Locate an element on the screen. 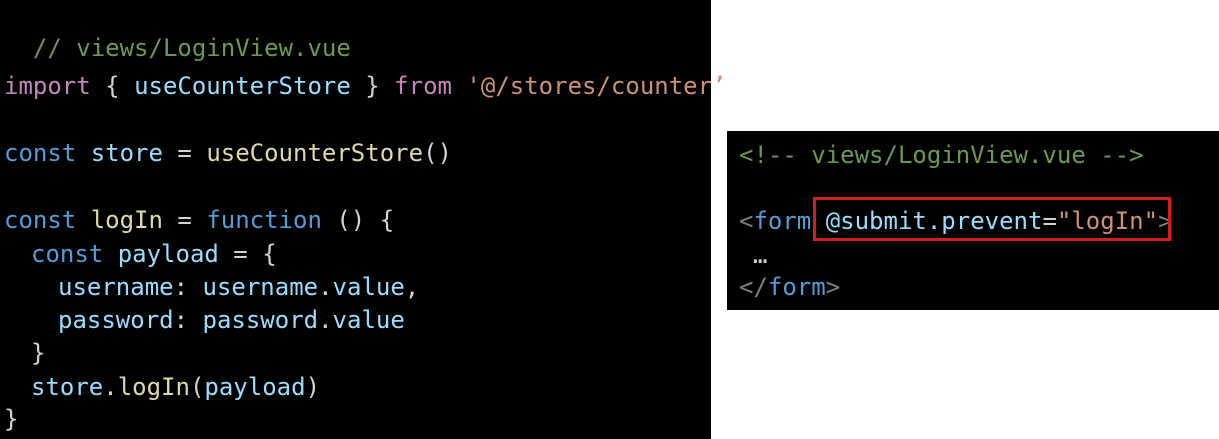 This screenshot has height=439, width=1219. code-line-close-object: } is located at coordinates (38, 353).